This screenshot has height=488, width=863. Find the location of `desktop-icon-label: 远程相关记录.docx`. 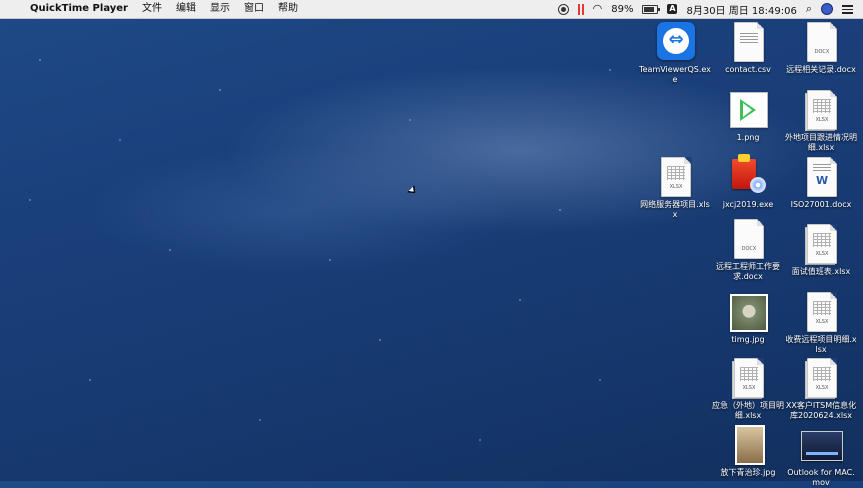

desktop-icon-label: 远程相关记录.docx is located at coordinates (821, 69).